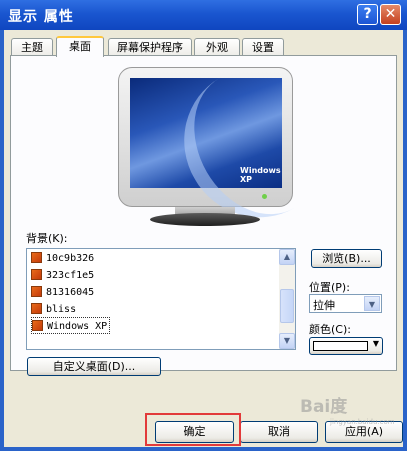 This screenshot has width=407, height=451. I want to click on close-button: ✕, so click(390, 14).